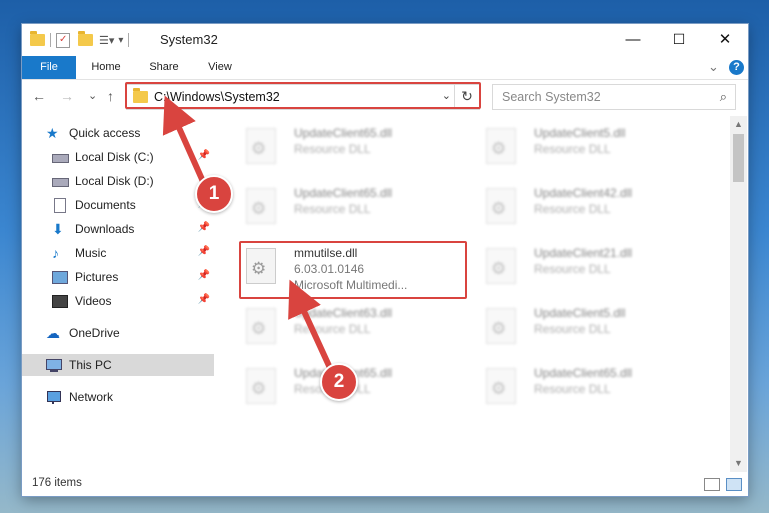 This screenshot has width=769, height=513. I want to click on file-name: UpdateClient42.dll, so click(583, 193).